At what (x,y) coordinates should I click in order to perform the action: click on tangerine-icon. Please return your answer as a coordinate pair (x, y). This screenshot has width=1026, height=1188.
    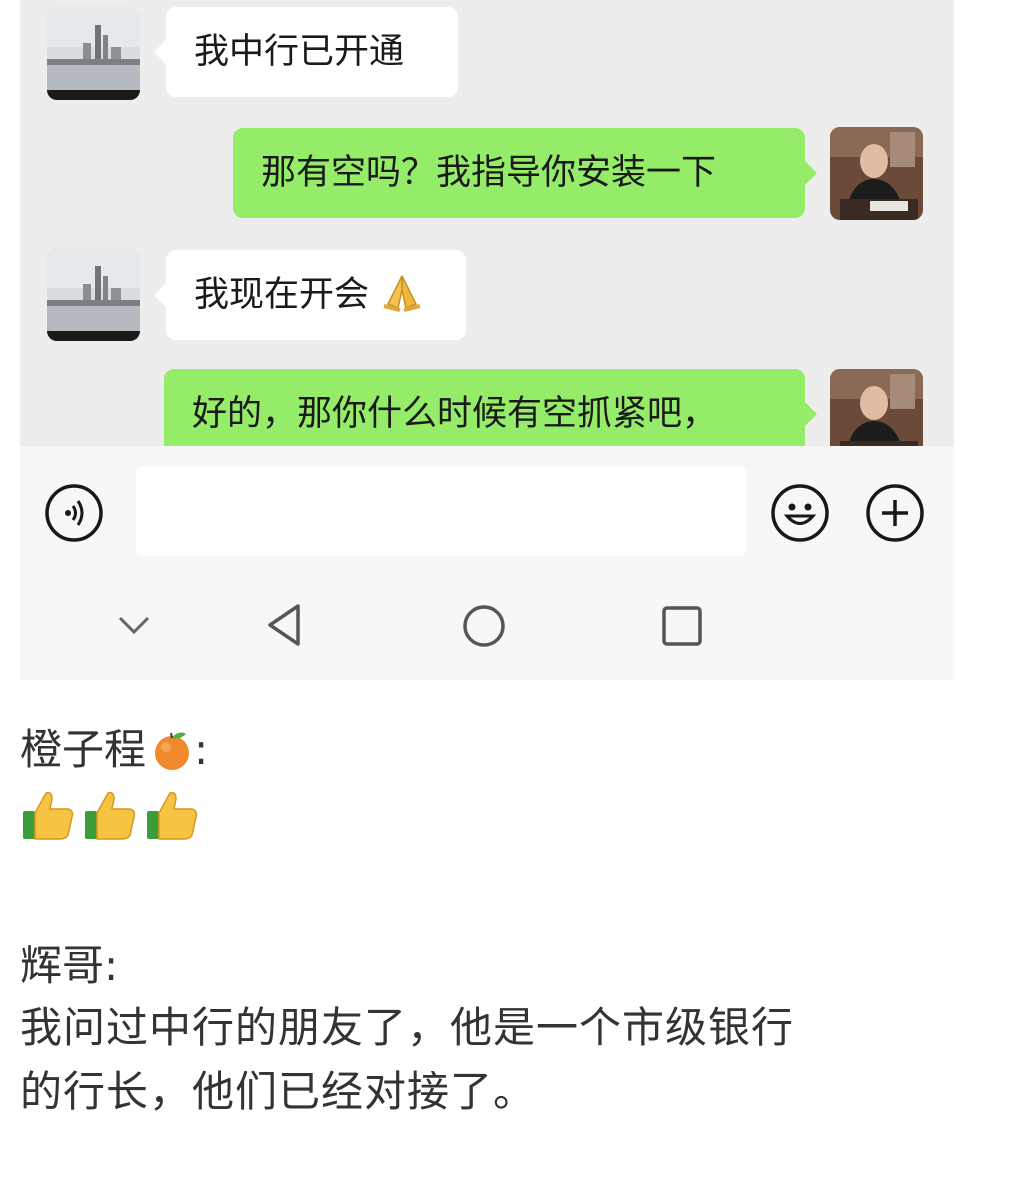
    Looking at the image, I should click on (172, 751).